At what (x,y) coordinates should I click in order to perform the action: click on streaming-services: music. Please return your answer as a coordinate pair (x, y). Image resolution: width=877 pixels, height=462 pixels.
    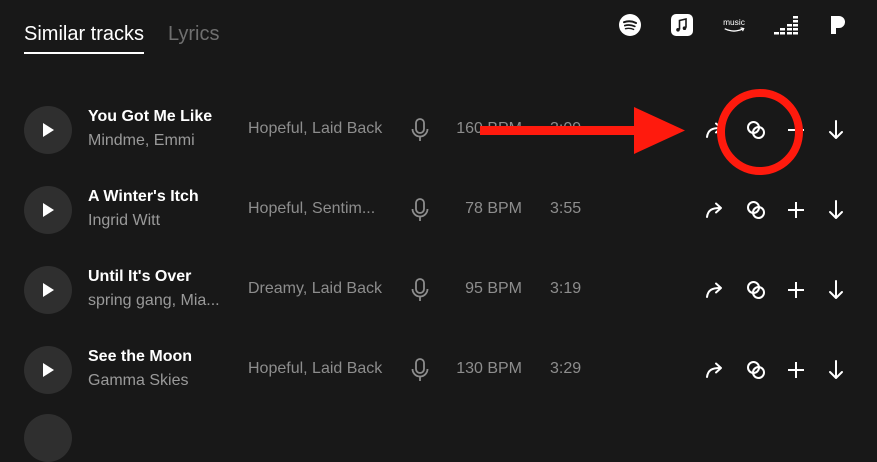
    Looking at the image, I should click on (734, 25).